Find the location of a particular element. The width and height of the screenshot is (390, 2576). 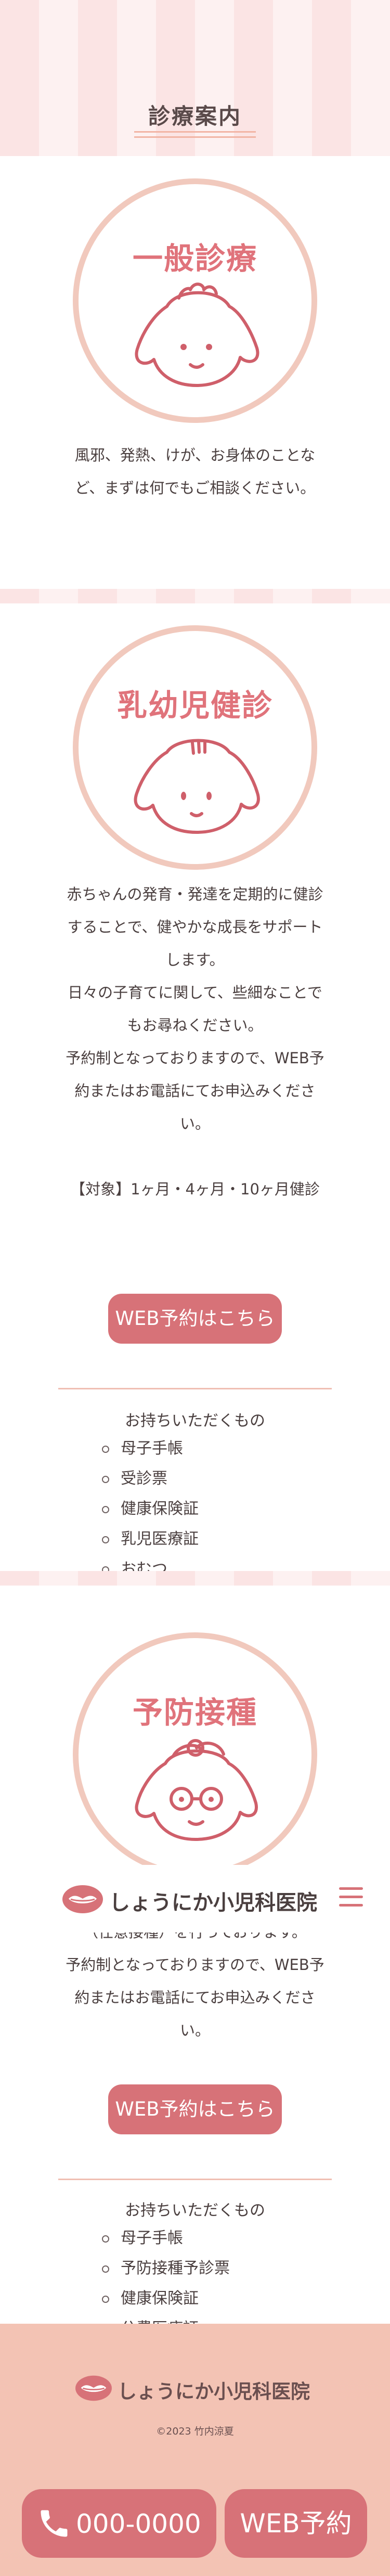

target-ages: 【対象】1ヶ月・4ヶ月・10ヶ月健診 is located at coordinates (195, 1189).